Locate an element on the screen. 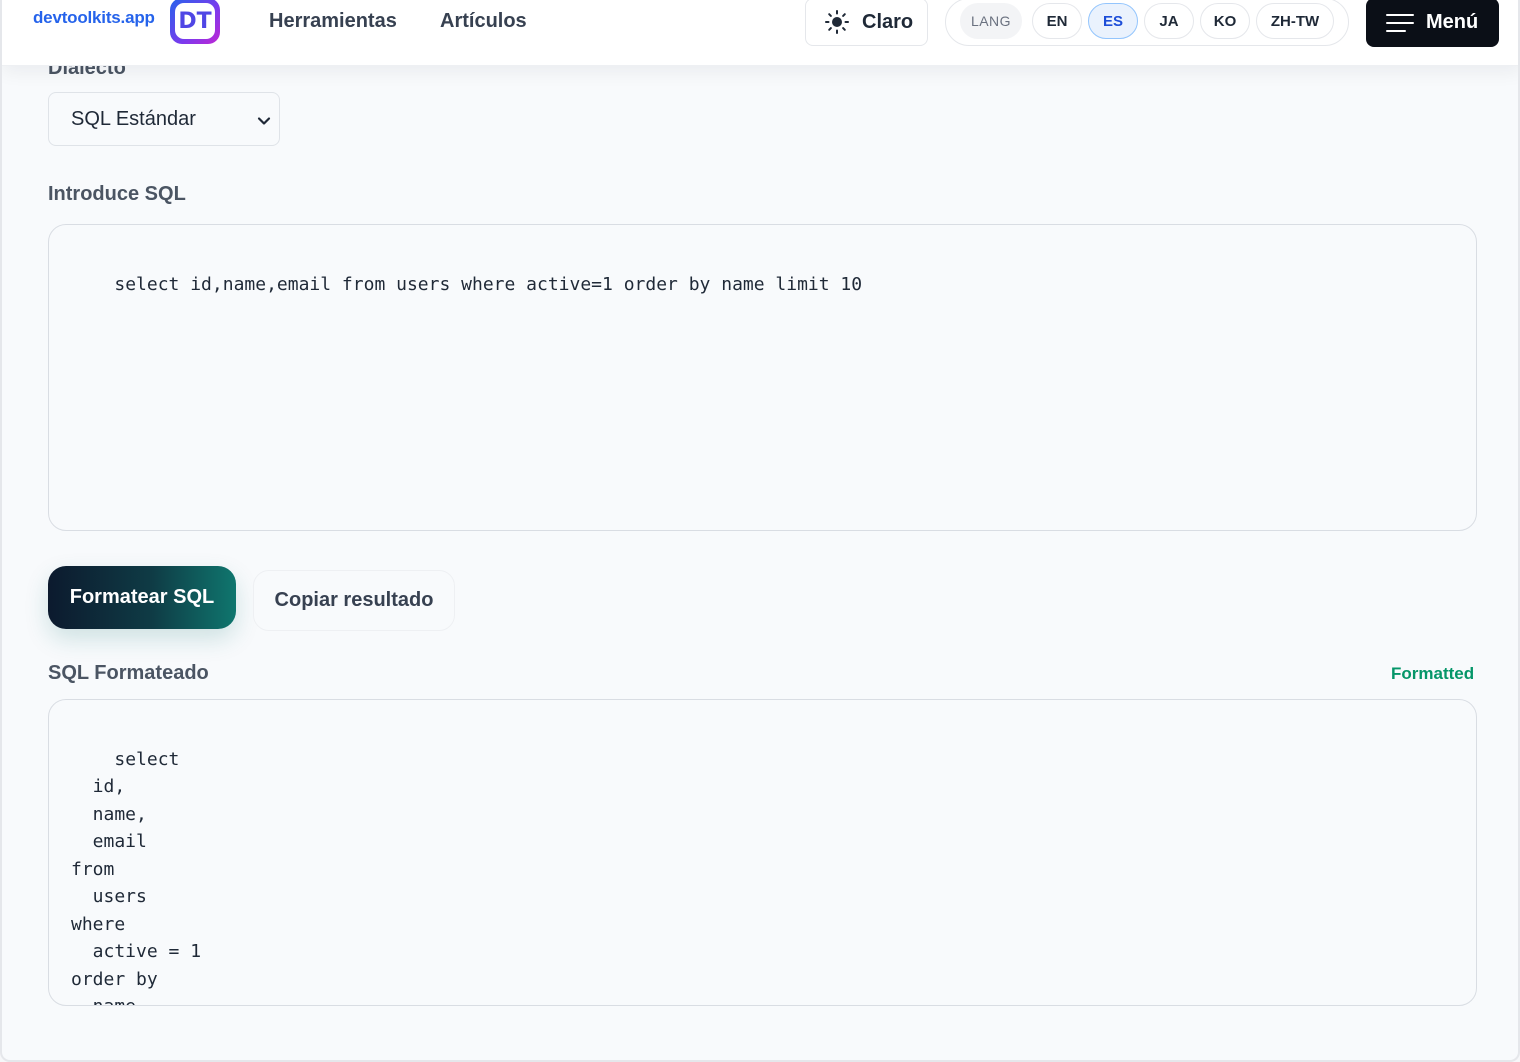 The height and width of the screenshot is (1062, 1520). output-label: SQL Formateado is located at coordinates (128, 673).